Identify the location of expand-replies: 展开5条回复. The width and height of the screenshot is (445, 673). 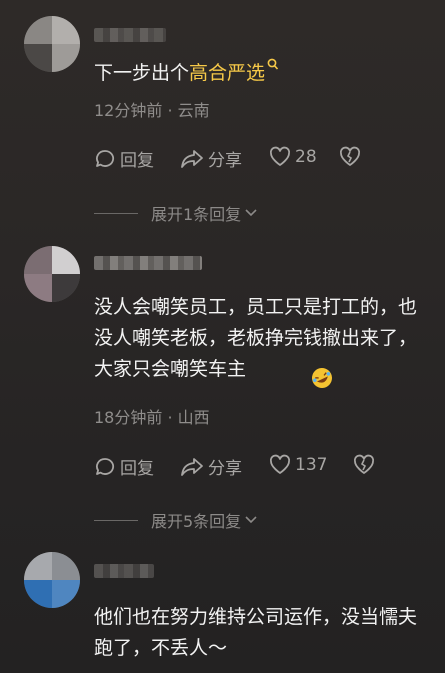
(176, 520).